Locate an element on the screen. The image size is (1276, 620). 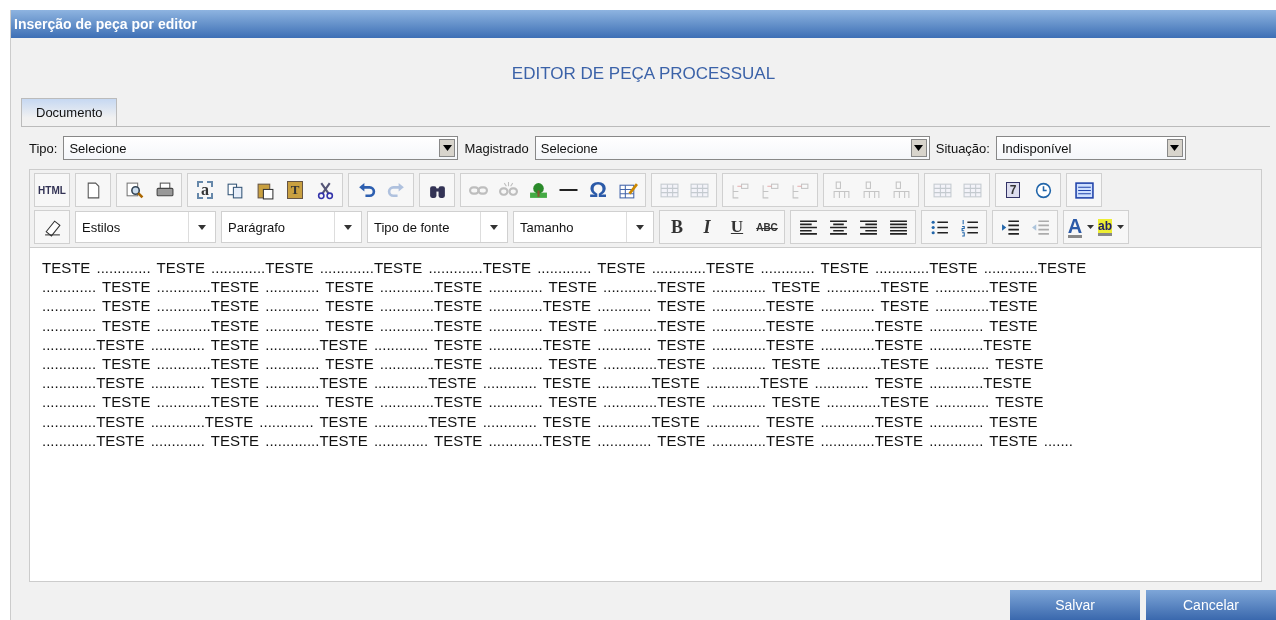
strike-button: ABC is located at coordinates (767, 227).